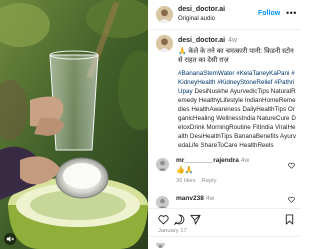 The height and width of the screenshot is (249, 320). Describe the element at coordinates (256, 145) in the screenshot. I see `caption-word: HealthReels` at that location.